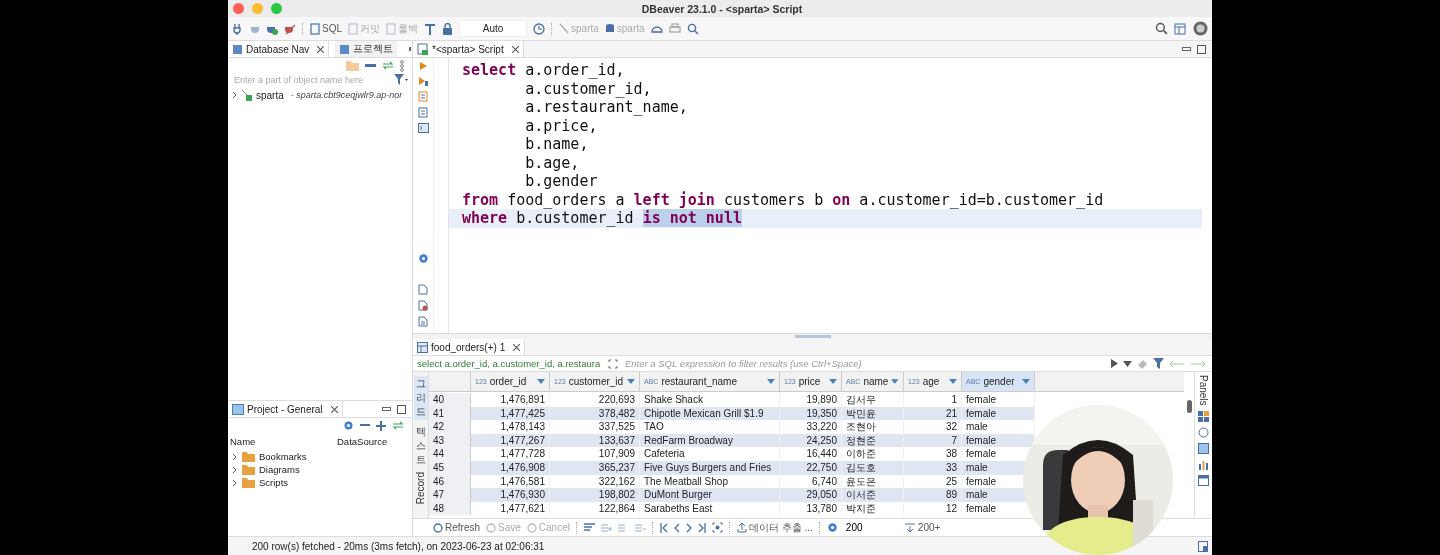 This screenshot has width=1440, height=555. I want to click on more-icon, so click(402, 65).